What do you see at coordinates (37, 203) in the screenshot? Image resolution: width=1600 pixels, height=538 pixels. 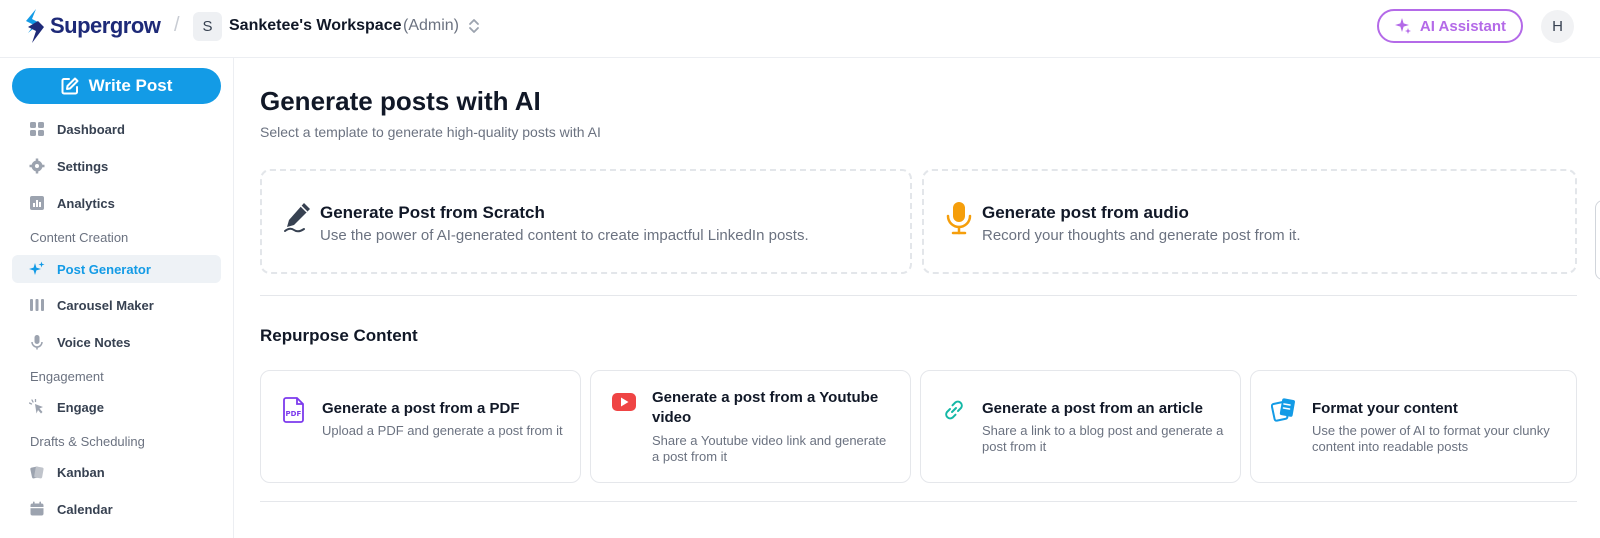 I see `bar-chart-icon` at bounding box center [37, 203].